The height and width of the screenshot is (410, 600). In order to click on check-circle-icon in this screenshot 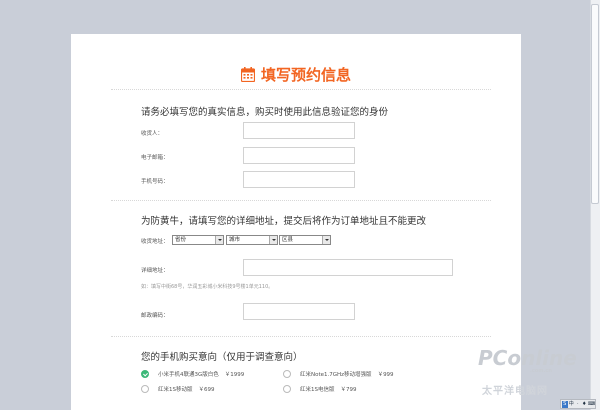, I will do `click(145, 374)`.